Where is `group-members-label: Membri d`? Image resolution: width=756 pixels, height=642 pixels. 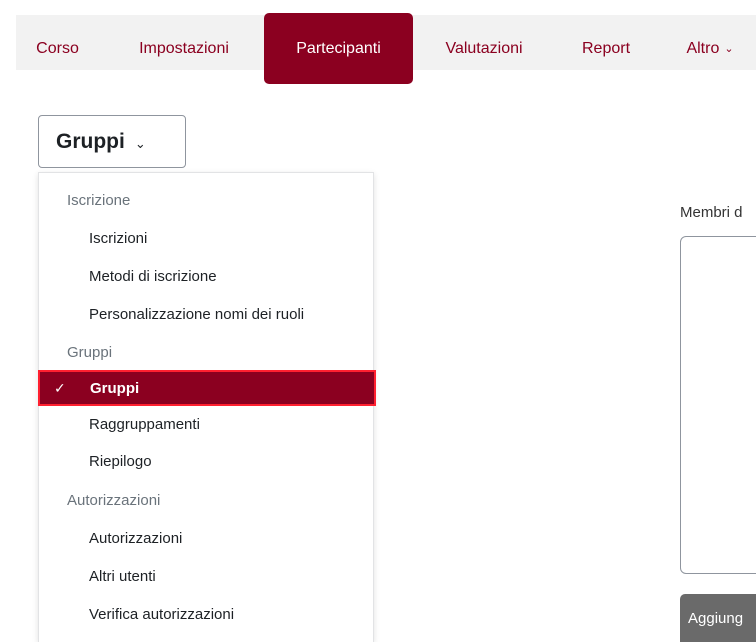
group-members-label: Membri d is located at coordinates (711, 212).